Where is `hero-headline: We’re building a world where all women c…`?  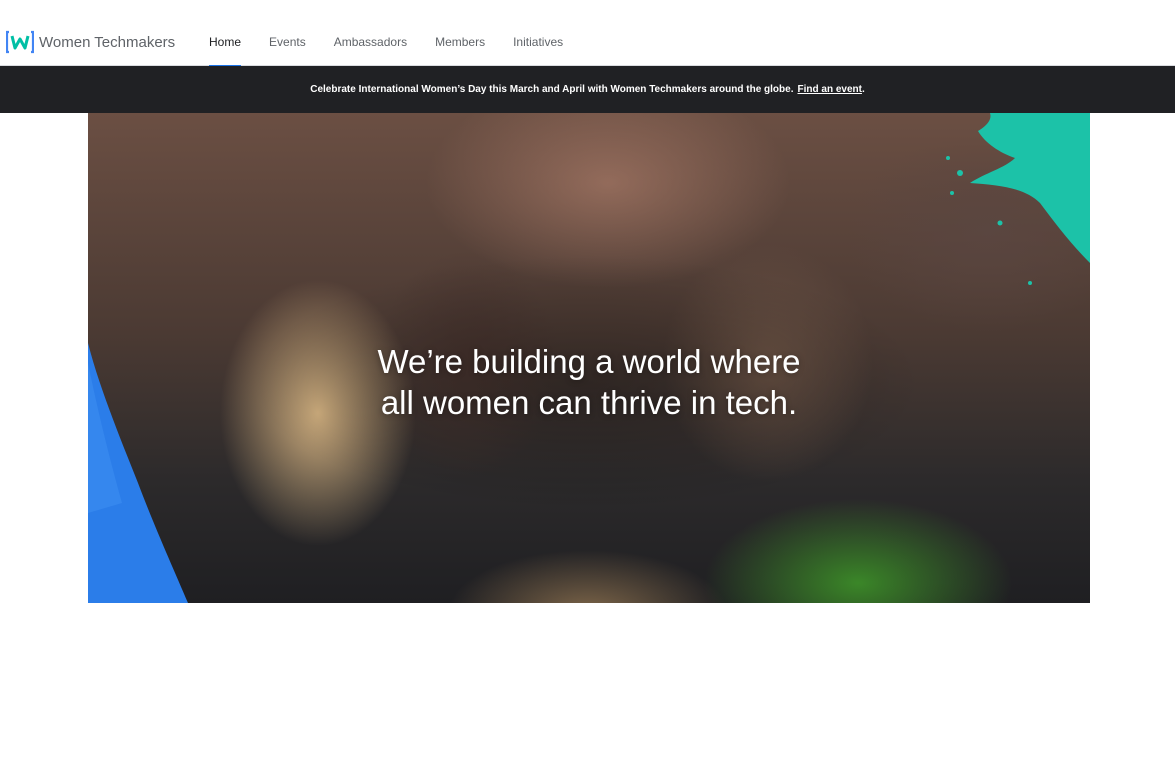
hero-headline: We’re building a world where all women c… is located at coordinates (589, 382).